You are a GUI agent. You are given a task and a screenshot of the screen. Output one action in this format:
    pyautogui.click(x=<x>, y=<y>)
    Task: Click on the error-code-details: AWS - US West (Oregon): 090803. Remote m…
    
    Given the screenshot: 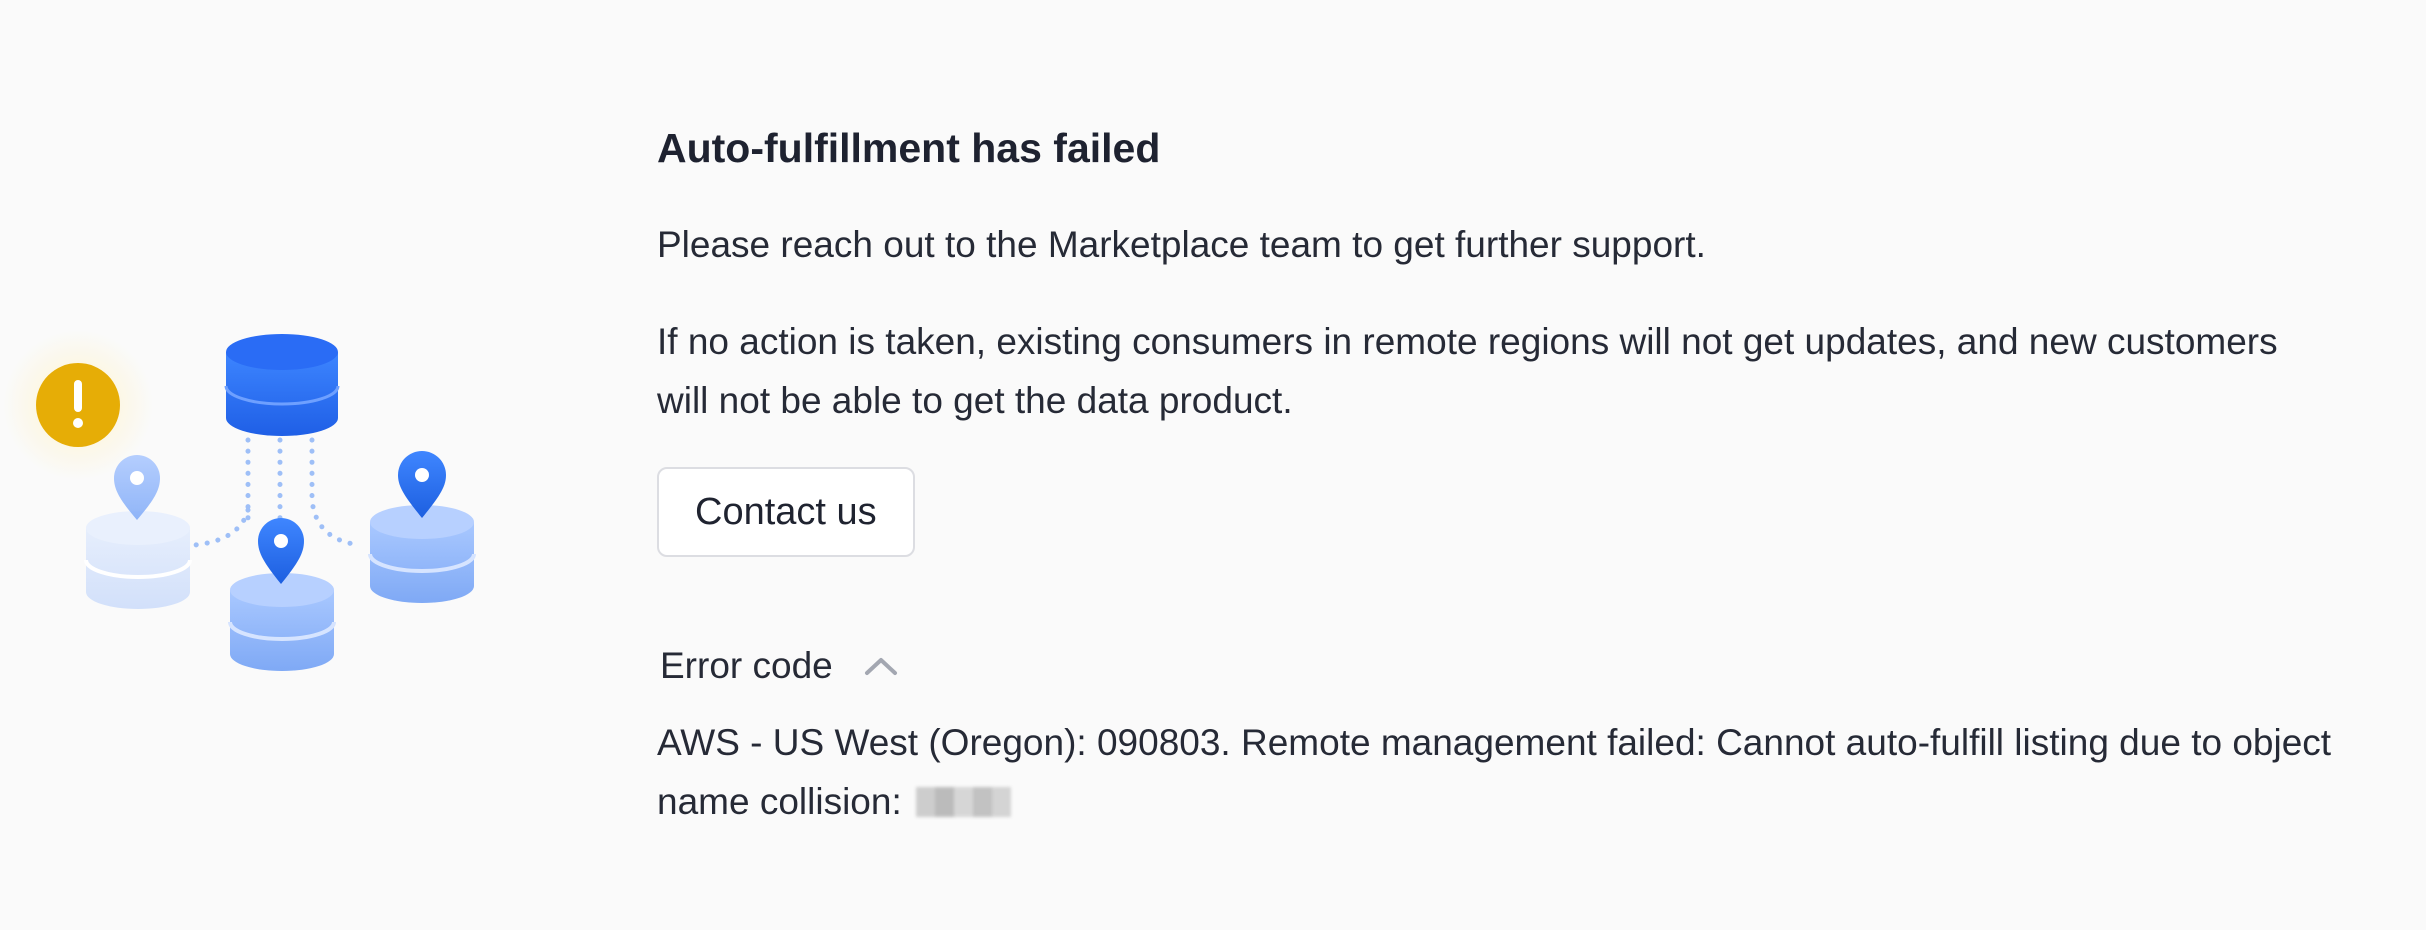 What is the action you would take?
    pyautogui.click(x=1517, y=772)
    